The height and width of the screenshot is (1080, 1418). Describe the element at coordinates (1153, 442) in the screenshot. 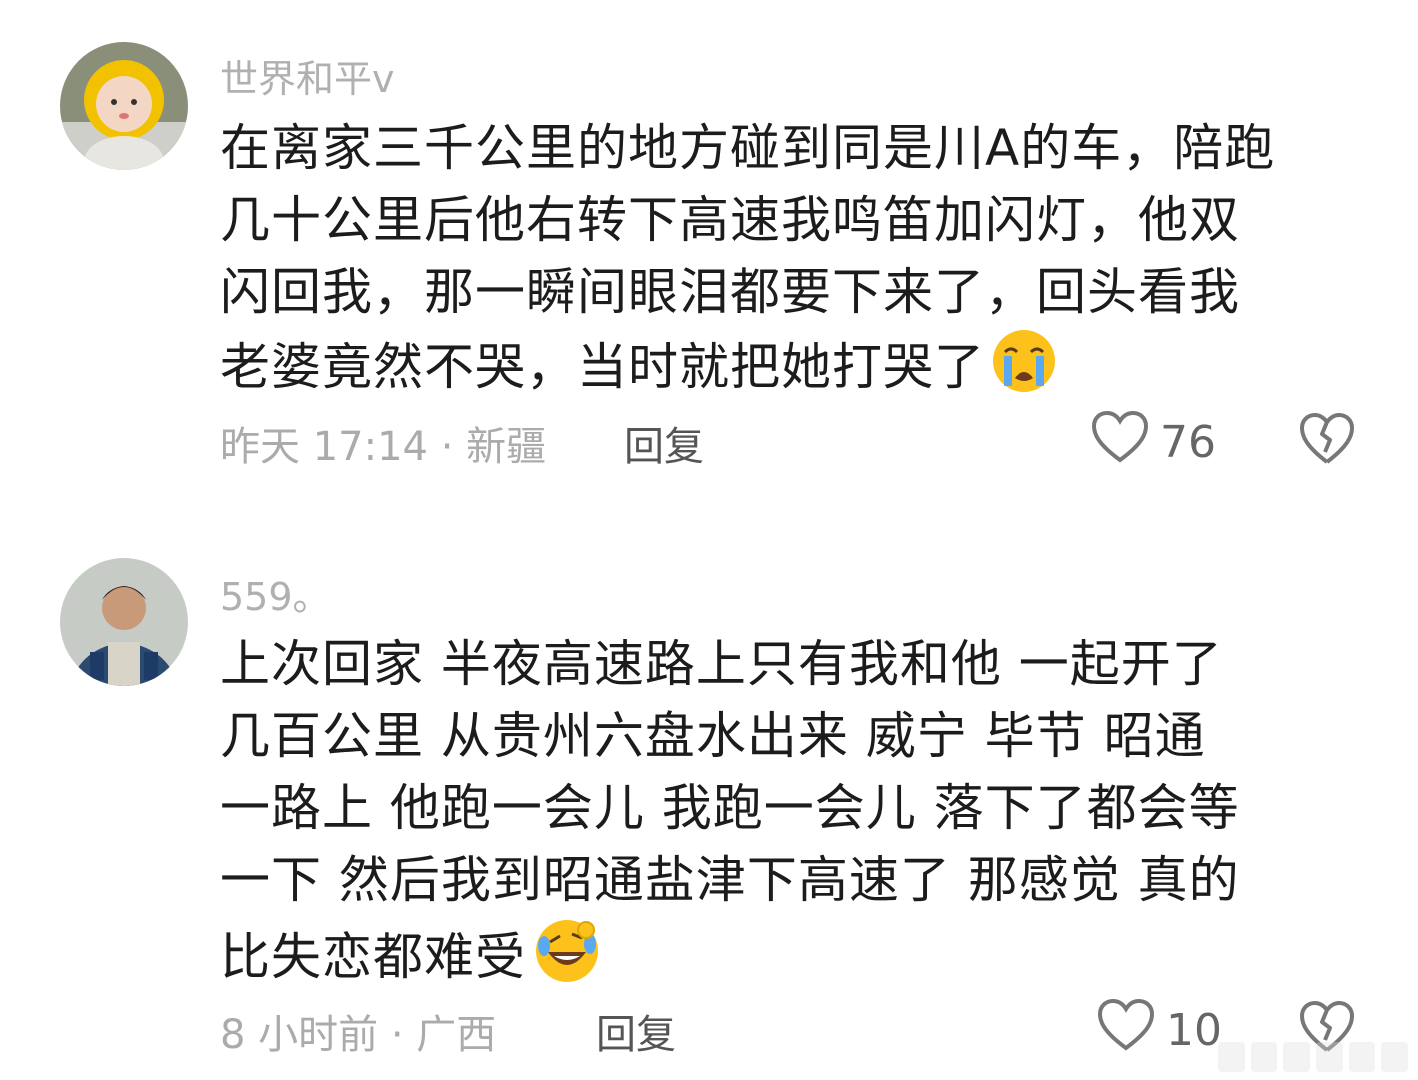

I see `like-button: 76` at that location.